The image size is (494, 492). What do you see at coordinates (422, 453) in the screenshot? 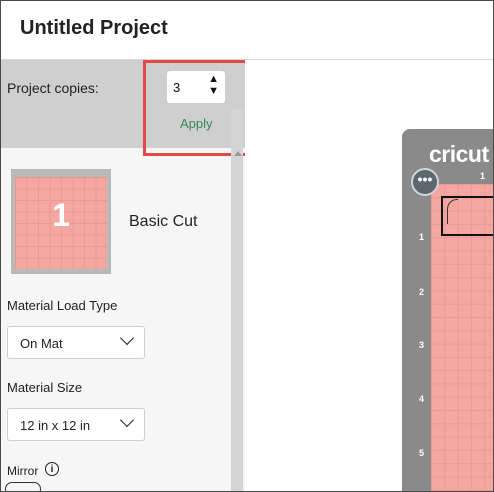
I see `ruler-left-5: 5` at bounding box center [422, 453].